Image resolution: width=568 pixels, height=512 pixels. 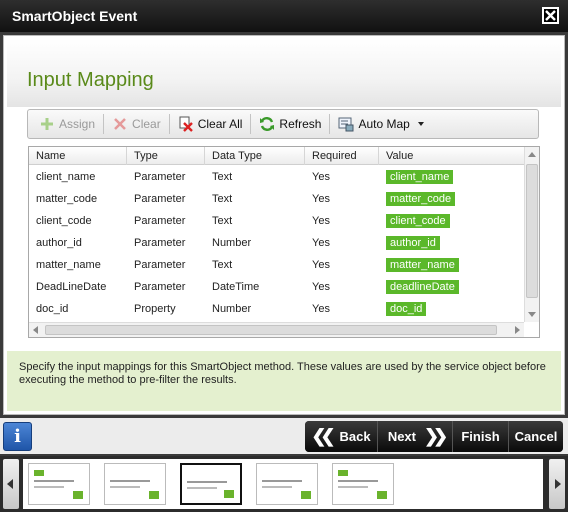 I want to click on cancel-button: Cancel, so click(x=536, y=436).